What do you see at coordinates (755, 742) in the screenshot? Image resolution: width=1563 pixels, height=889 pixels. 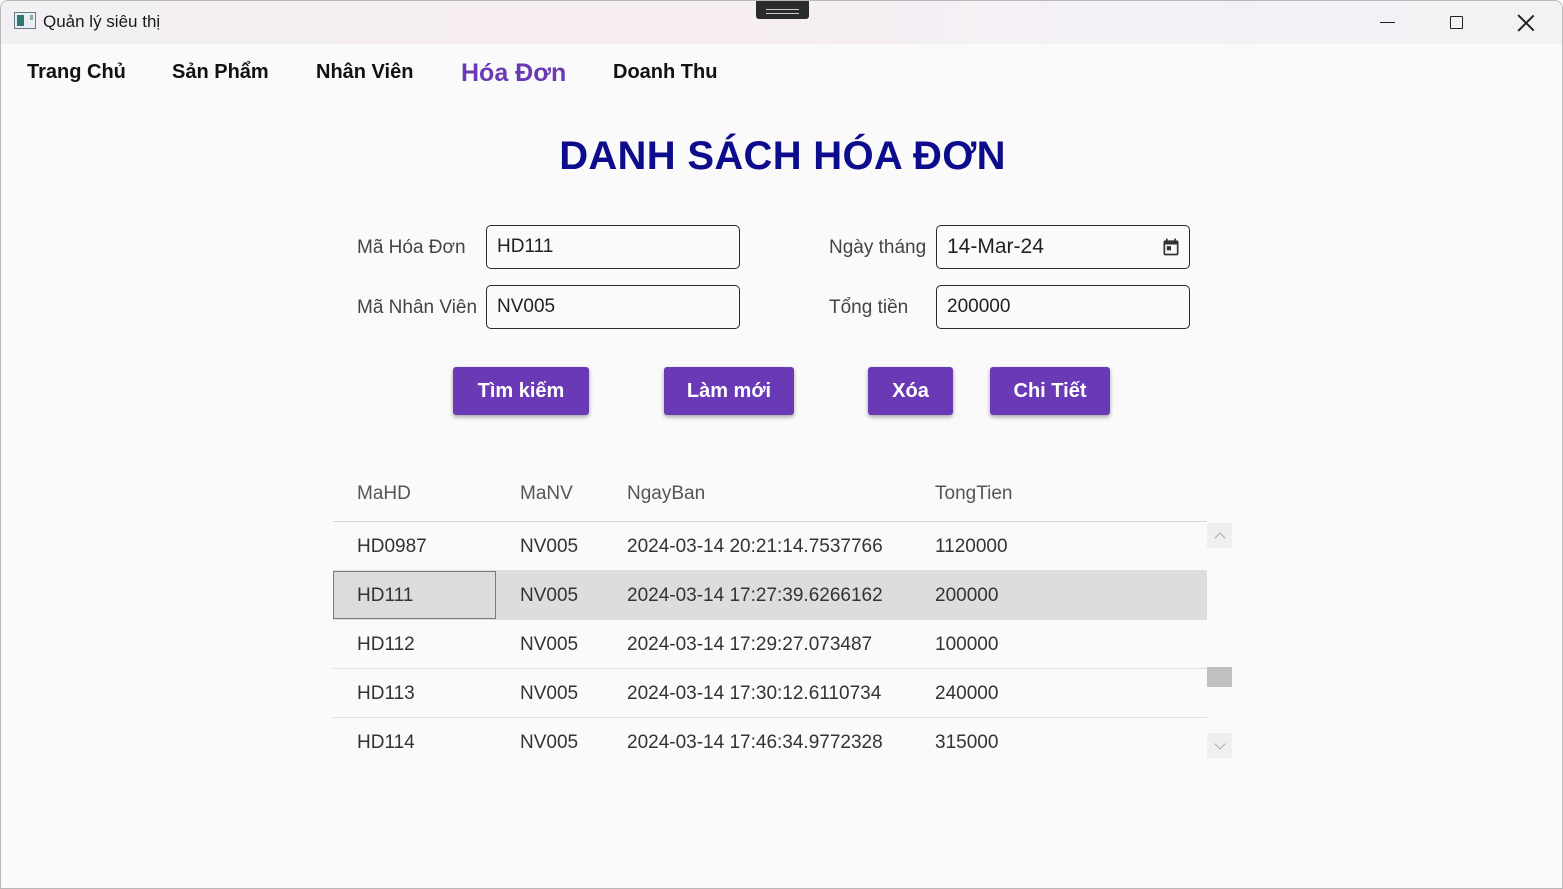 I see `cell-ngayban: 2024-03-14 17:46:34.9772328` at bounding box center [755, 742].